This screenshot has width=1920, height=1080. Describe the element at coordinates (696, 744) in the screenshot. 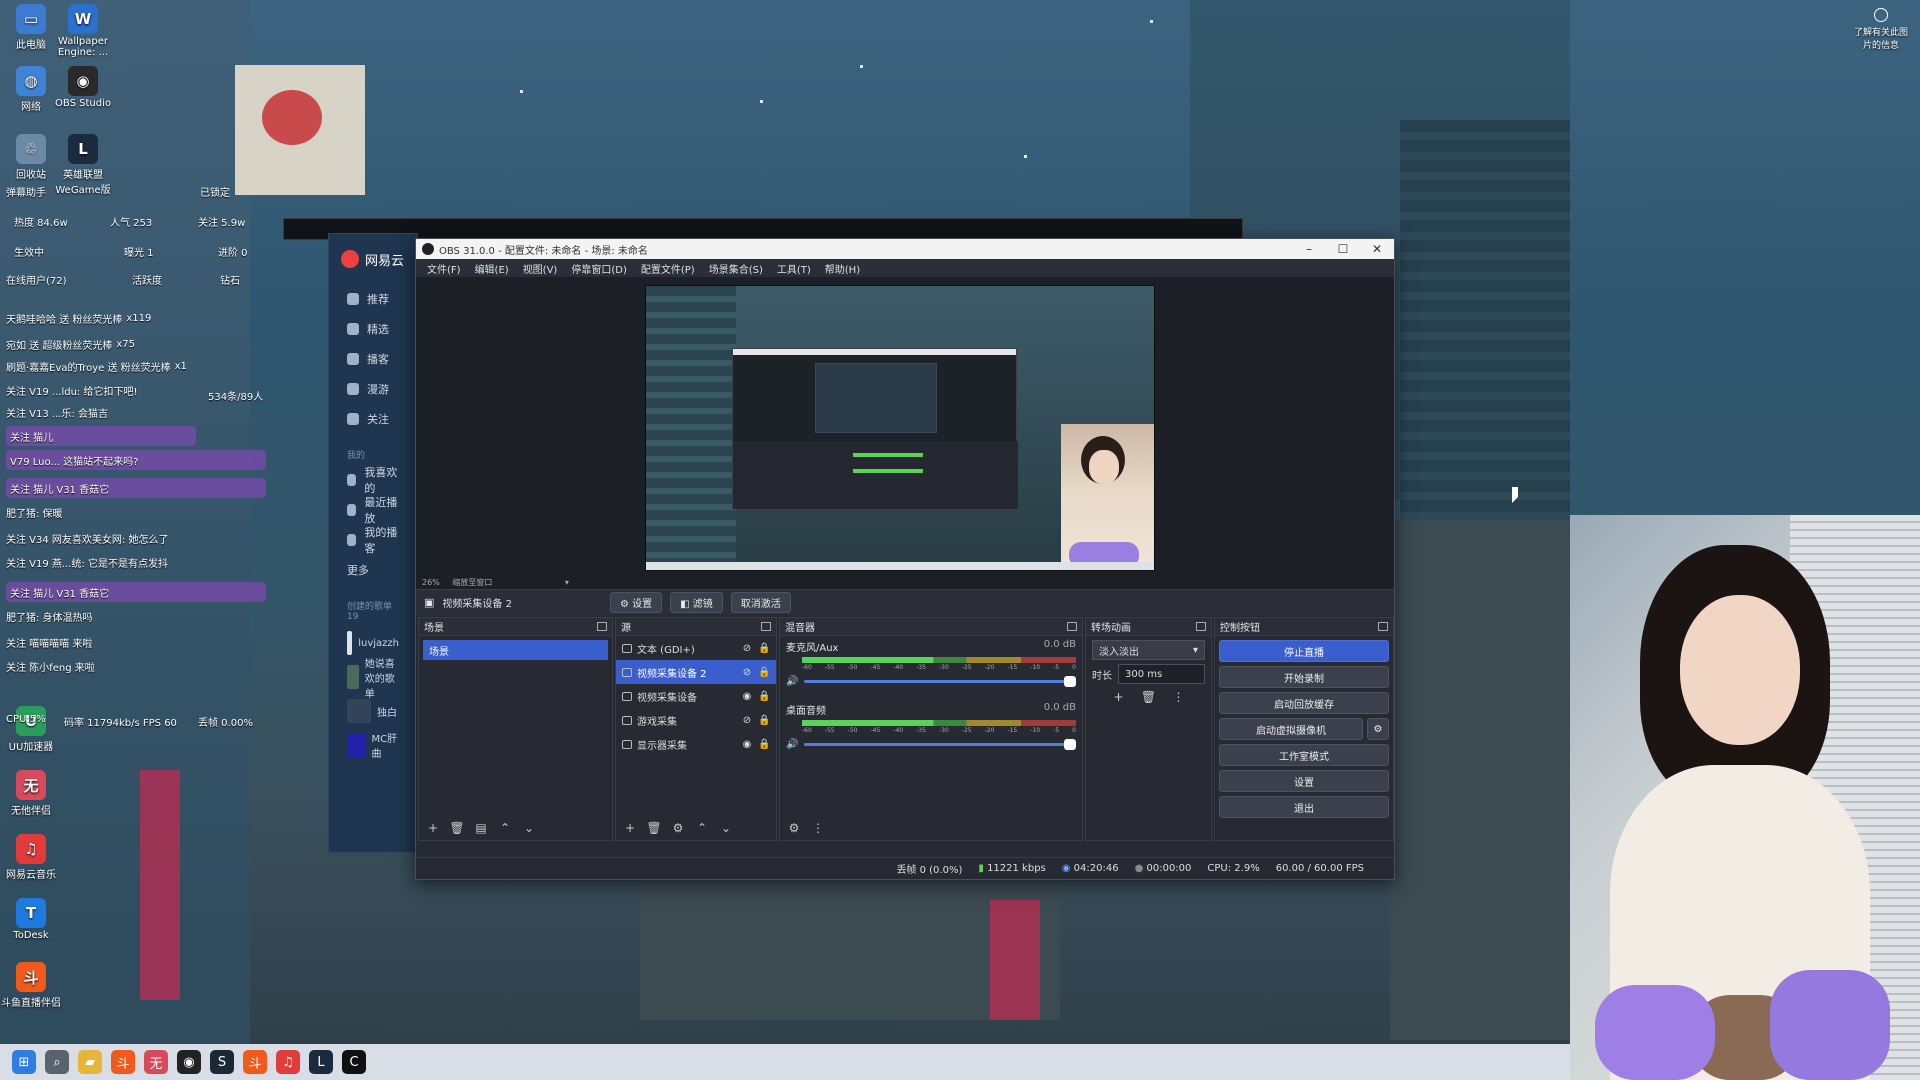

I see `source-item: 显示器采集 ◉ 🔒` at that location.